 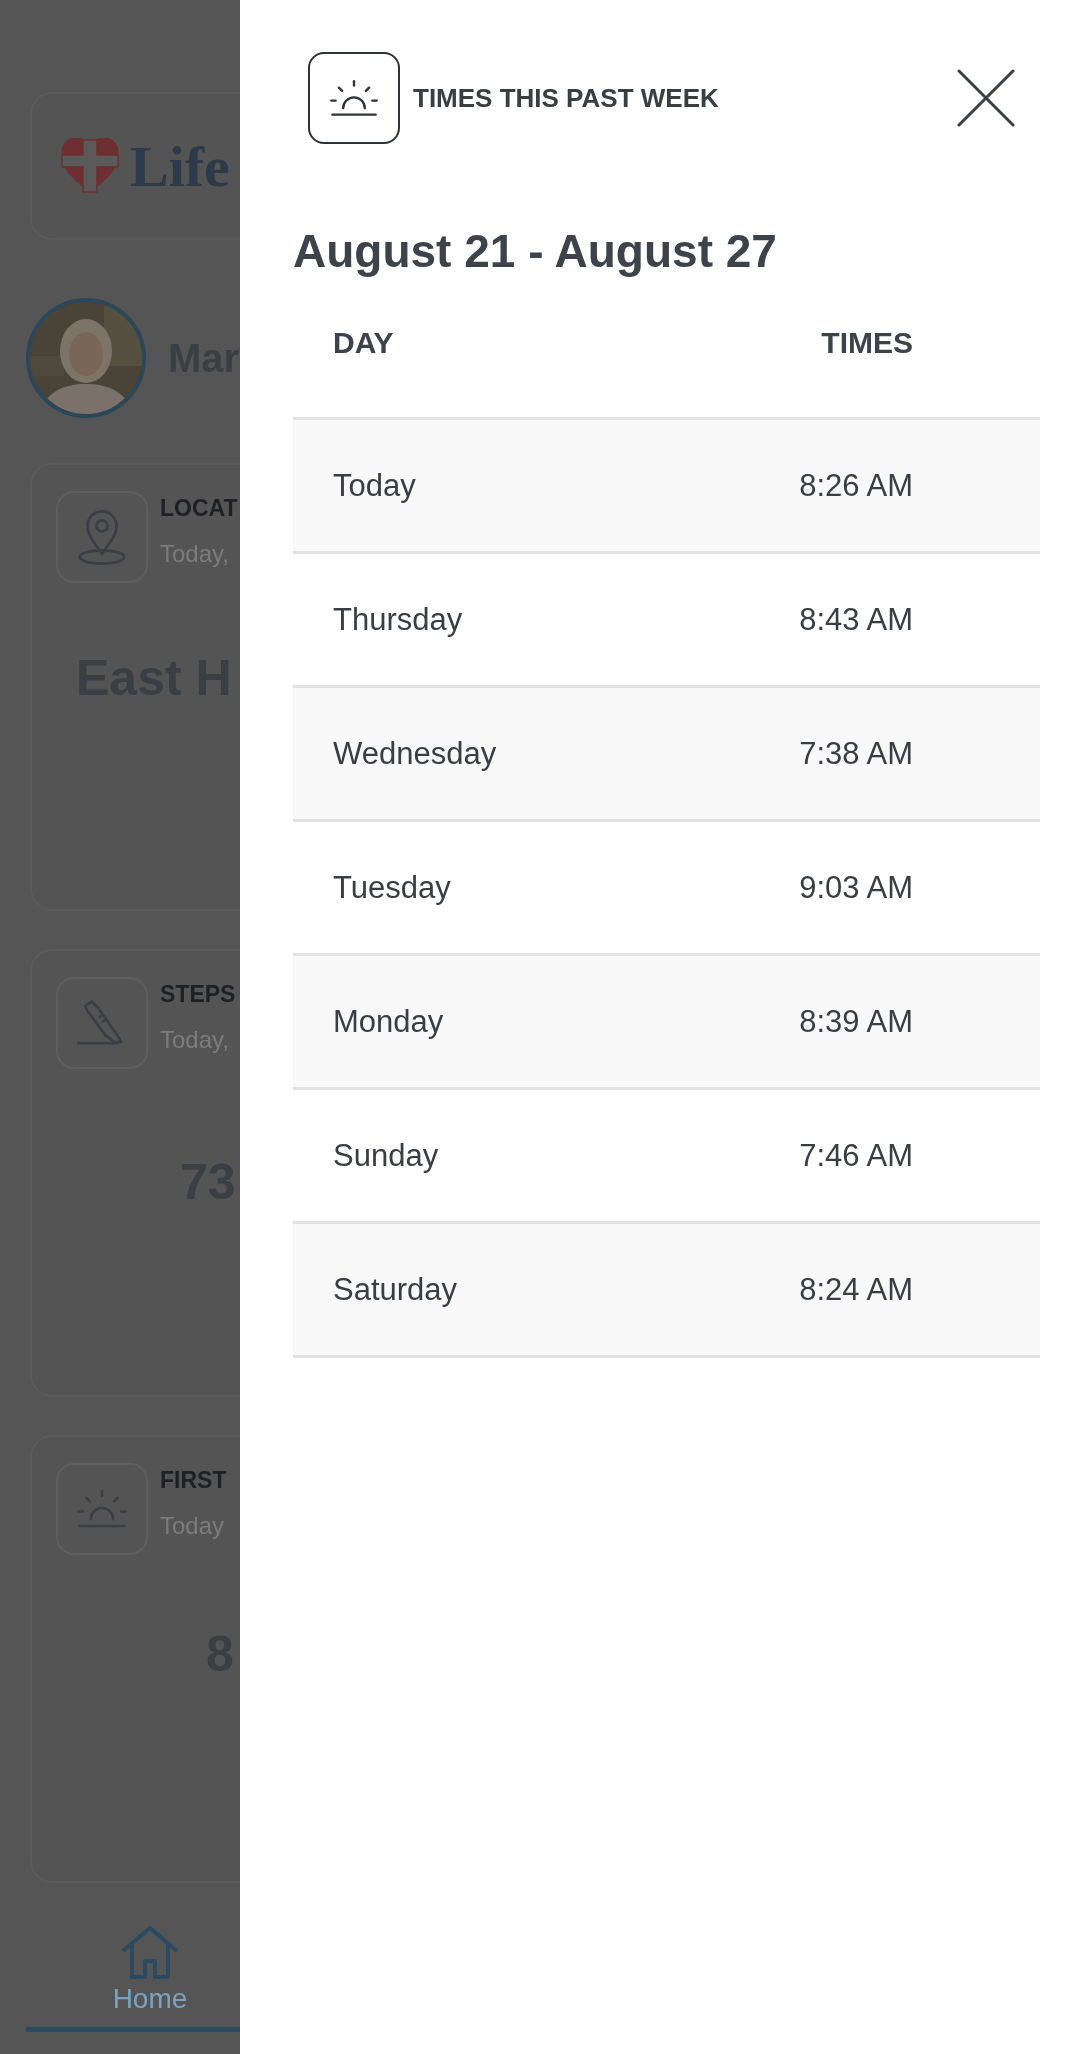 What do you see at coordinates (150, 1953) in the screenshot?
I see `home-icon` at bounding box center [150, 1953].